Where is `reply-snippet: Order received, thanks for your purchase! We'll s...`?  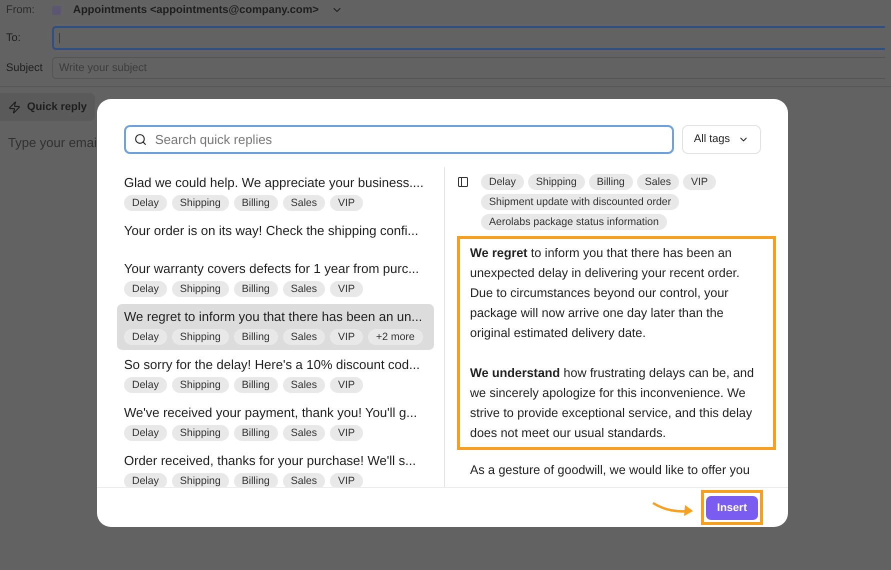 reply-snippet: Order received, thanks for your purchase! We'll s... is located at coordinates (270, 461).